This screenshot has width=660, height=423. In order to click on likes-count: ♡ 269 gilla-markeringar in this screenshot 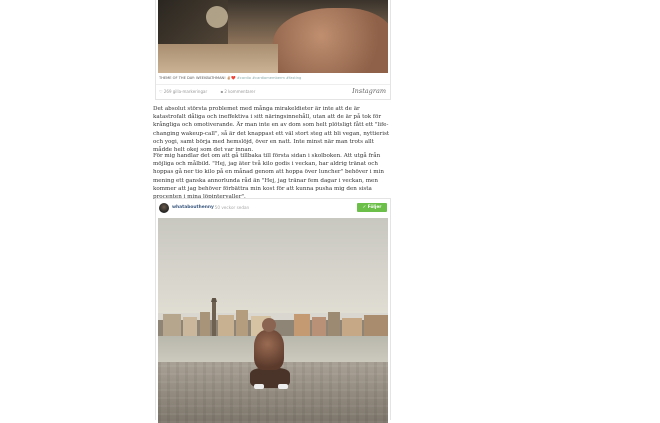, I will do `click(186, 91)`.